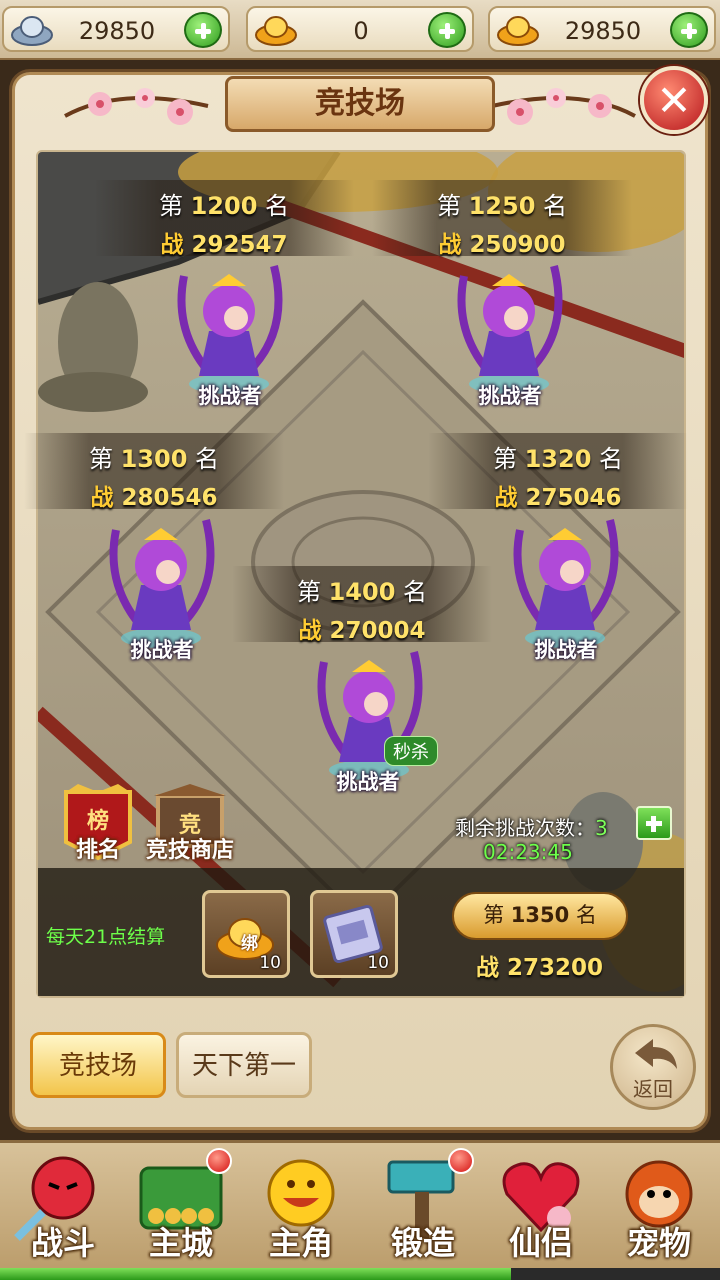  I want to click on my-rank-number: 1350, so click(540, 915).